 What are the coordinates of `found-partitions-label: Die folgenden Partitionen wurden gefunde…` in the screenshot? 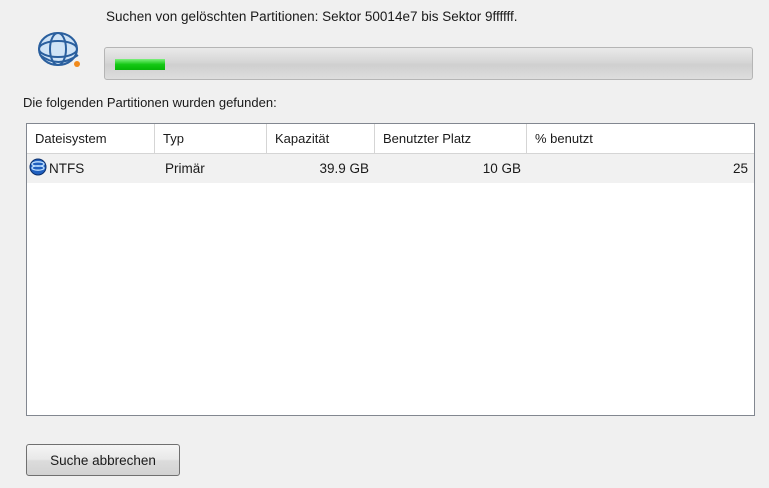 It's located at (150, 102).